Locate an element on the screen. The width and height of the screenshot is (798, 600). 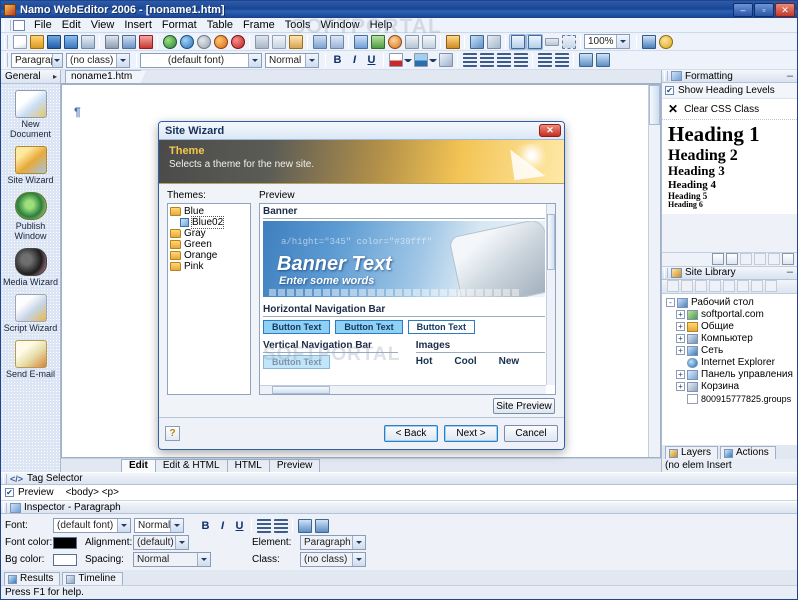
themes-list: Blue Blue02 Gray Green Orange Pink is located at coordinates (209, 299).